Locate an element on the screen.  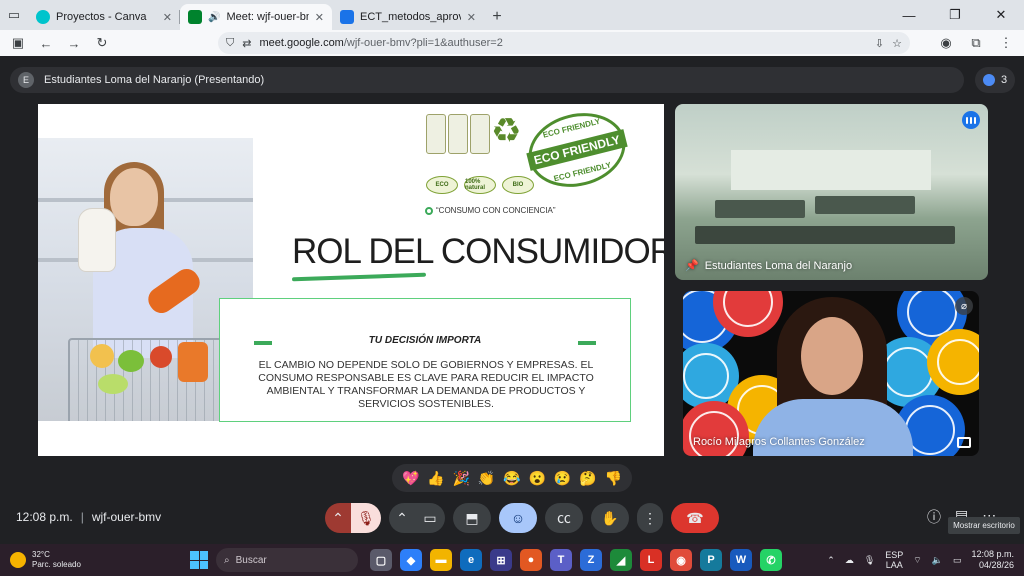
tab-label: Meet: wjf-ouer-bmv is located at coordinates (267, 17).